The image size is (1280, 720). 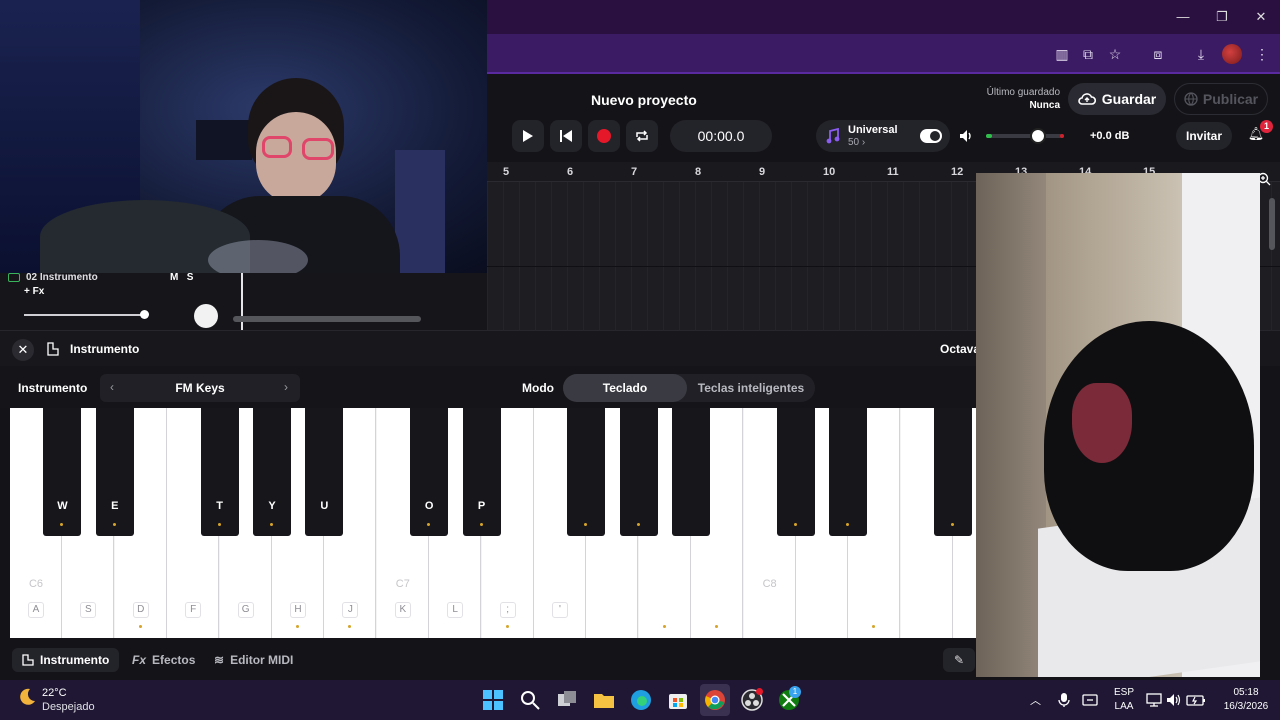 What do you see at coordinates (795, 692) in the screenshot?
I see `xbox-badge: 1` at bounding box center [795, 692].